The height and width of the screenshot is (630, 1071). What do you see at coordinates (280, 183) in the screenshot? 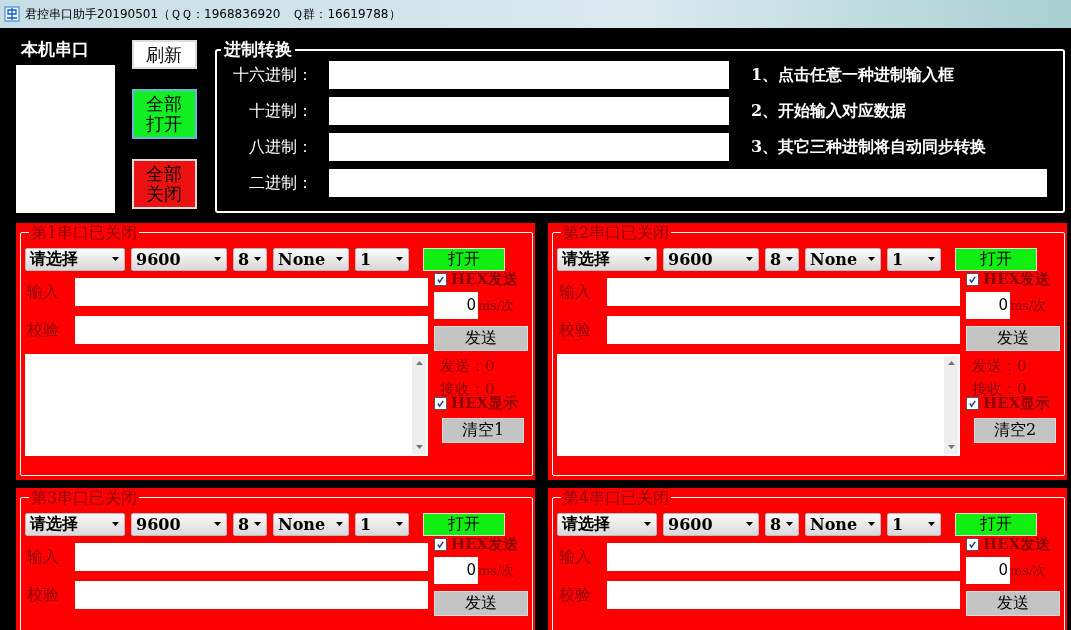
I see `base-label: 二进制：` at bounding box center [280, 183].